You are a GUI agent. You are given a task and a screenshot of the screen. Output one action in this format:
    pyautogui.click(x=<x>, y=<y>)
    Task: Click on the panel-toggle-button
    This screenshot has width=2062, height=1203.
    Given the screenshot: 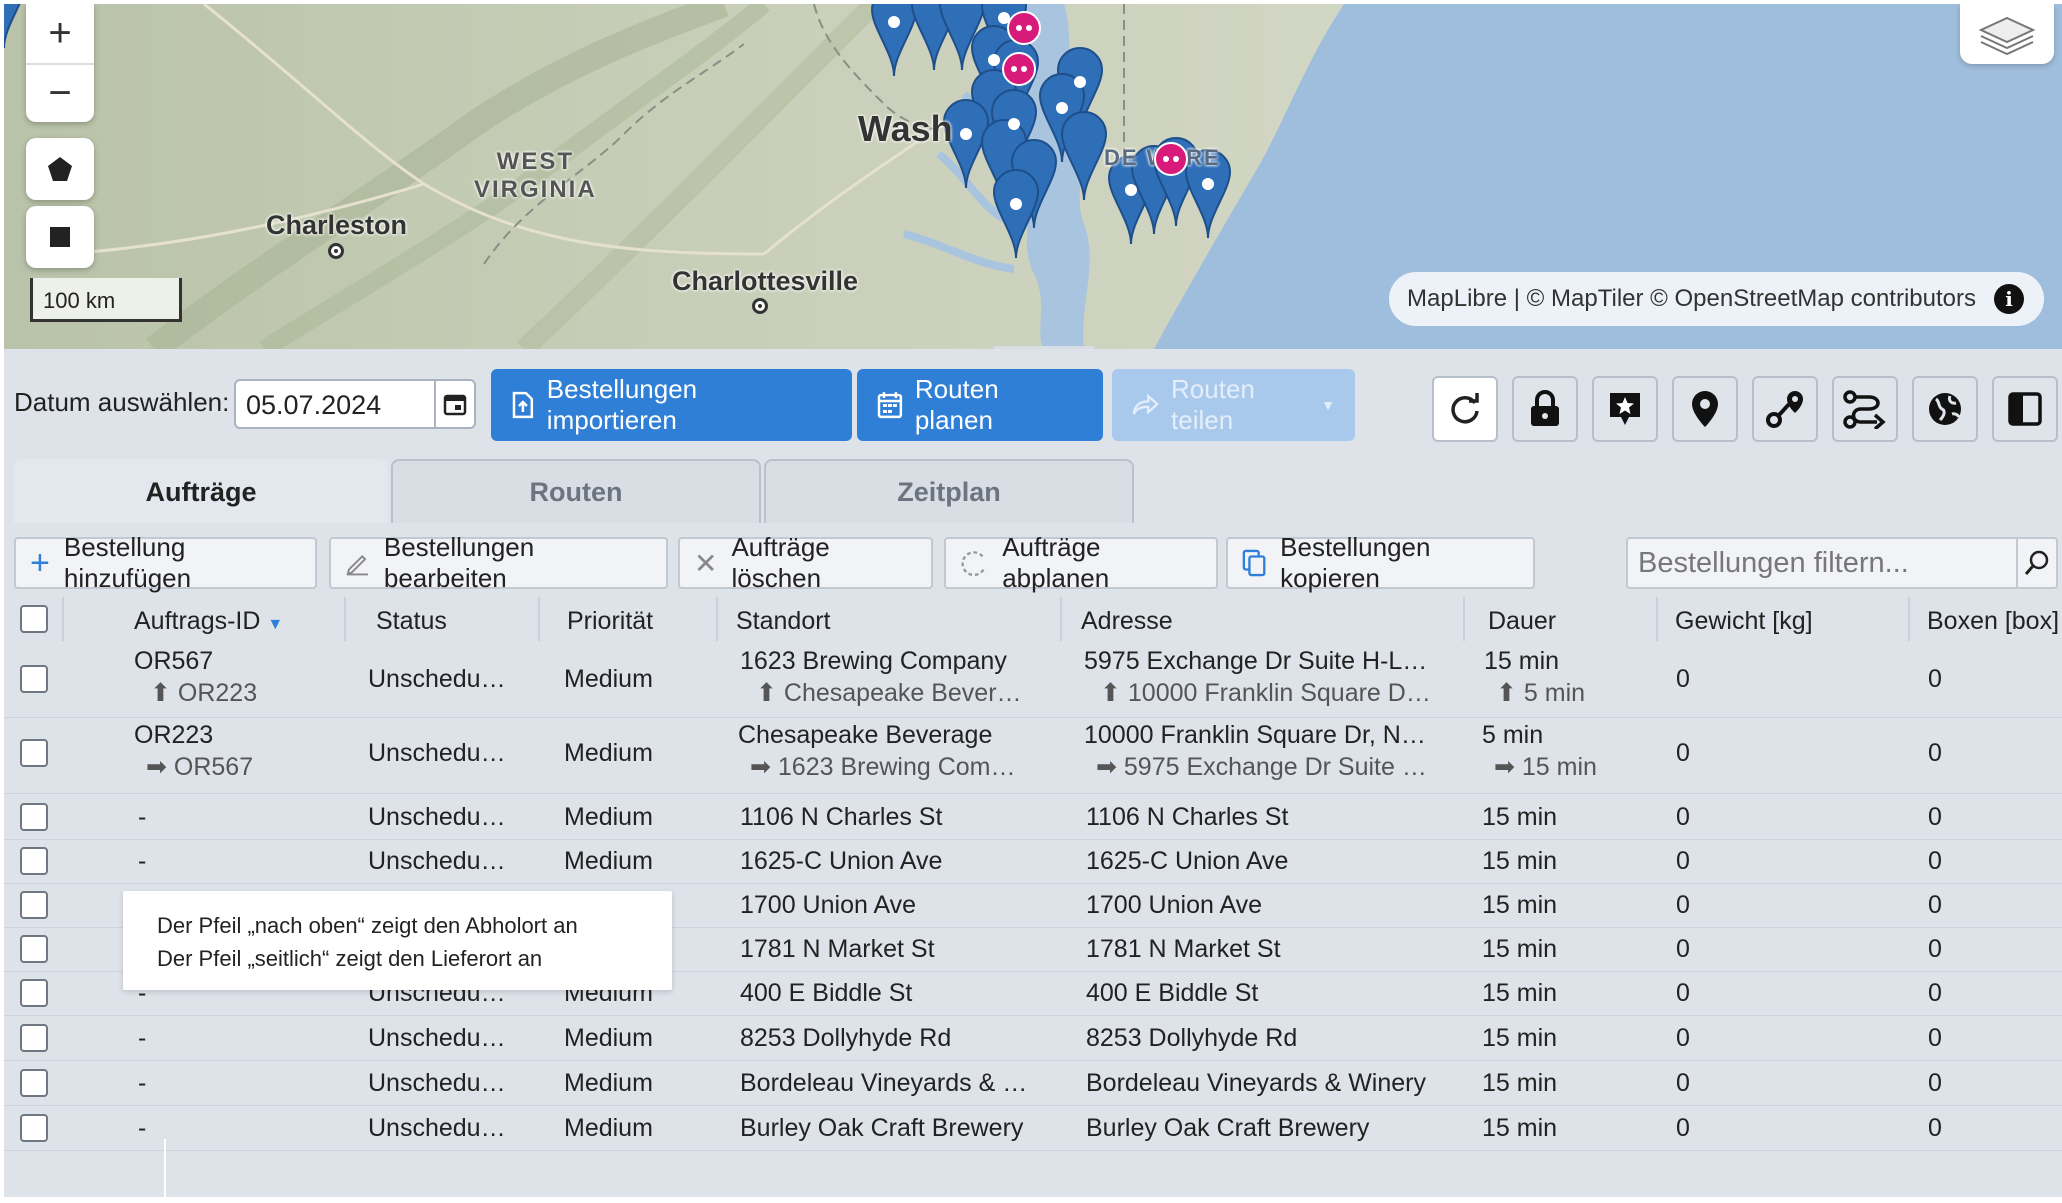 What is the action you would take?
    pyautogui.click(x=2025, y=409)
    